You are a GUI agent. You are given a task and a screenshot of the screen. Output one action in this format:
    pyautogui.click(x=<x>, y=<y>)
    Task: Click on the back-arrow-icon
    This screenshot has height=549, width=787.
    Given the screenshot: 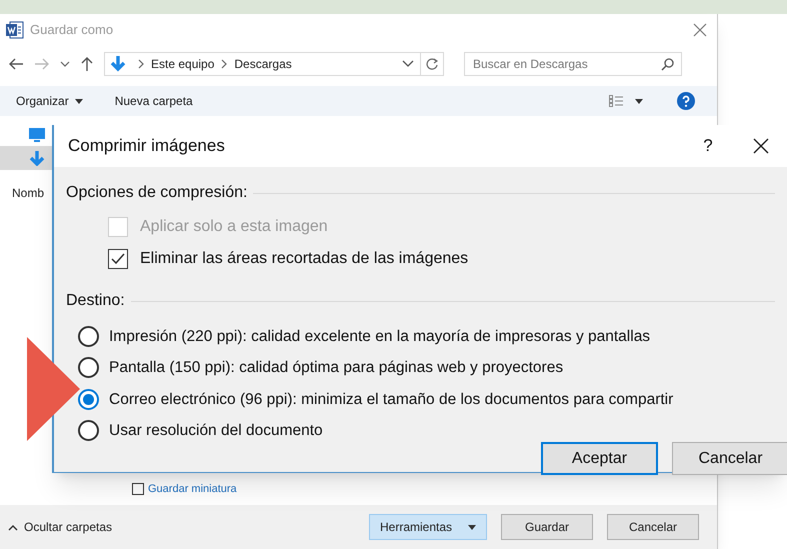 What is the action you would take?
    pyautogui.click(x=16, y=64)
    